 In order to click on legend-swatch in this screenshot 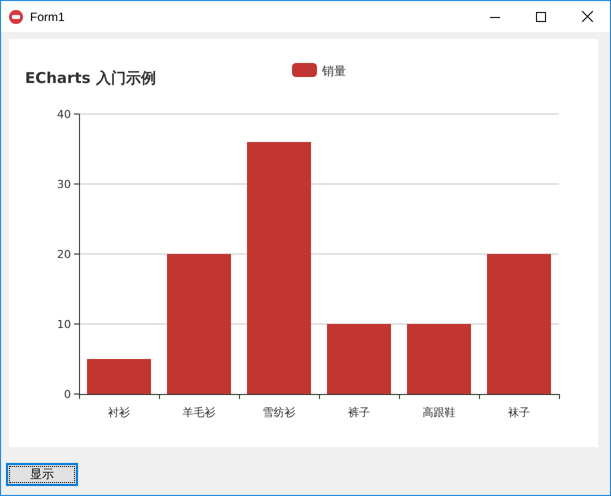, I will do `click(304, 70)`.